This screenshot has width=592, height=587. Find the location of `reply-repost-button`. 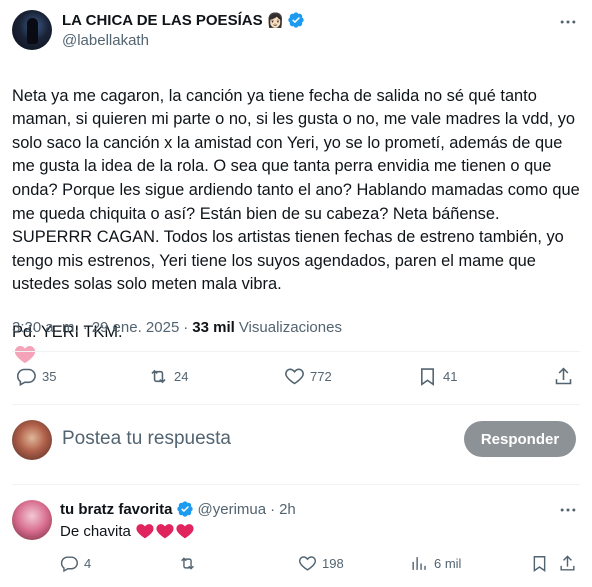

reply-repost-button is located at coordinates (187, 563).